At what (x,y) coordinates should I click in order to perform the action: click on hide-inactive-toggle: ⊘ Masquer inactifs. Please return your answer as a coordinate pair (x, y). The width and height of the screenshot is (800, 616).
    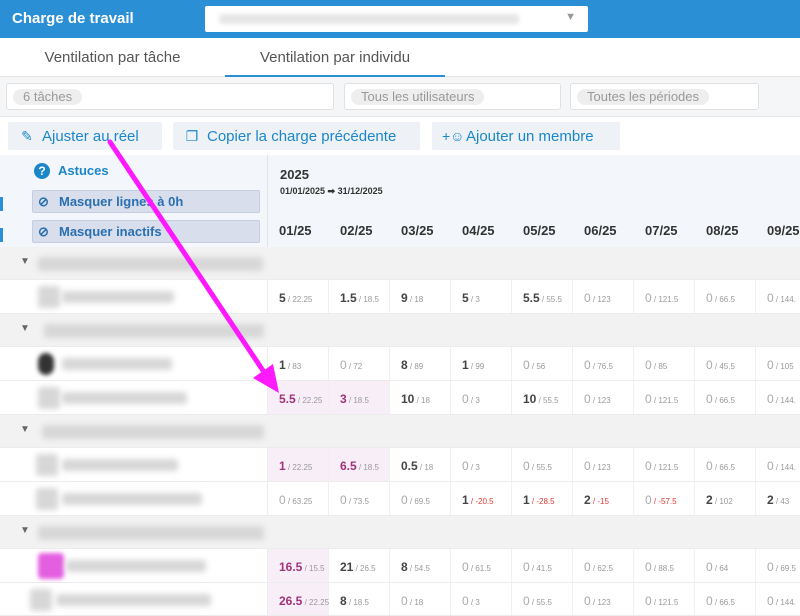
    Looking at the image, I should click on (146, 231).